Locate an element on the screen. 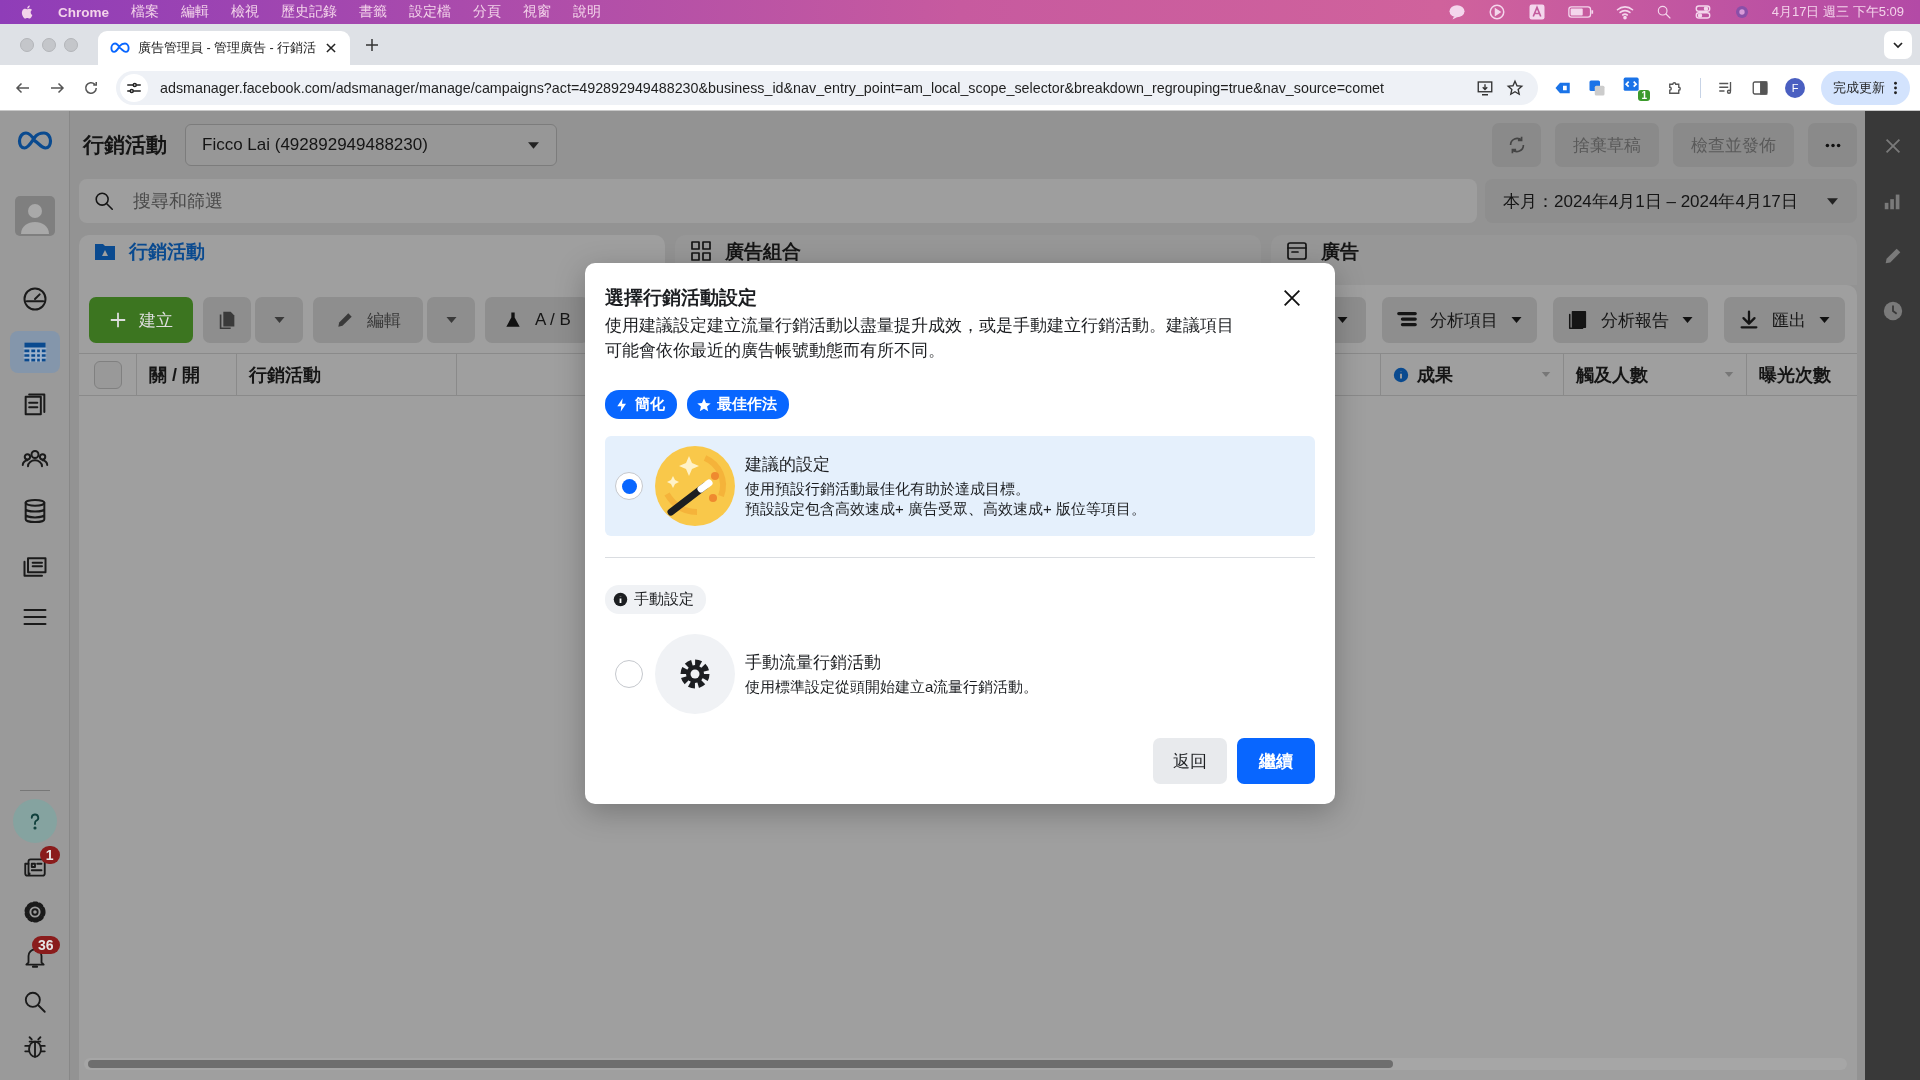 This screenshot has height=1080, width=1920. wifi-icon is located at coordinates (1624, 12).